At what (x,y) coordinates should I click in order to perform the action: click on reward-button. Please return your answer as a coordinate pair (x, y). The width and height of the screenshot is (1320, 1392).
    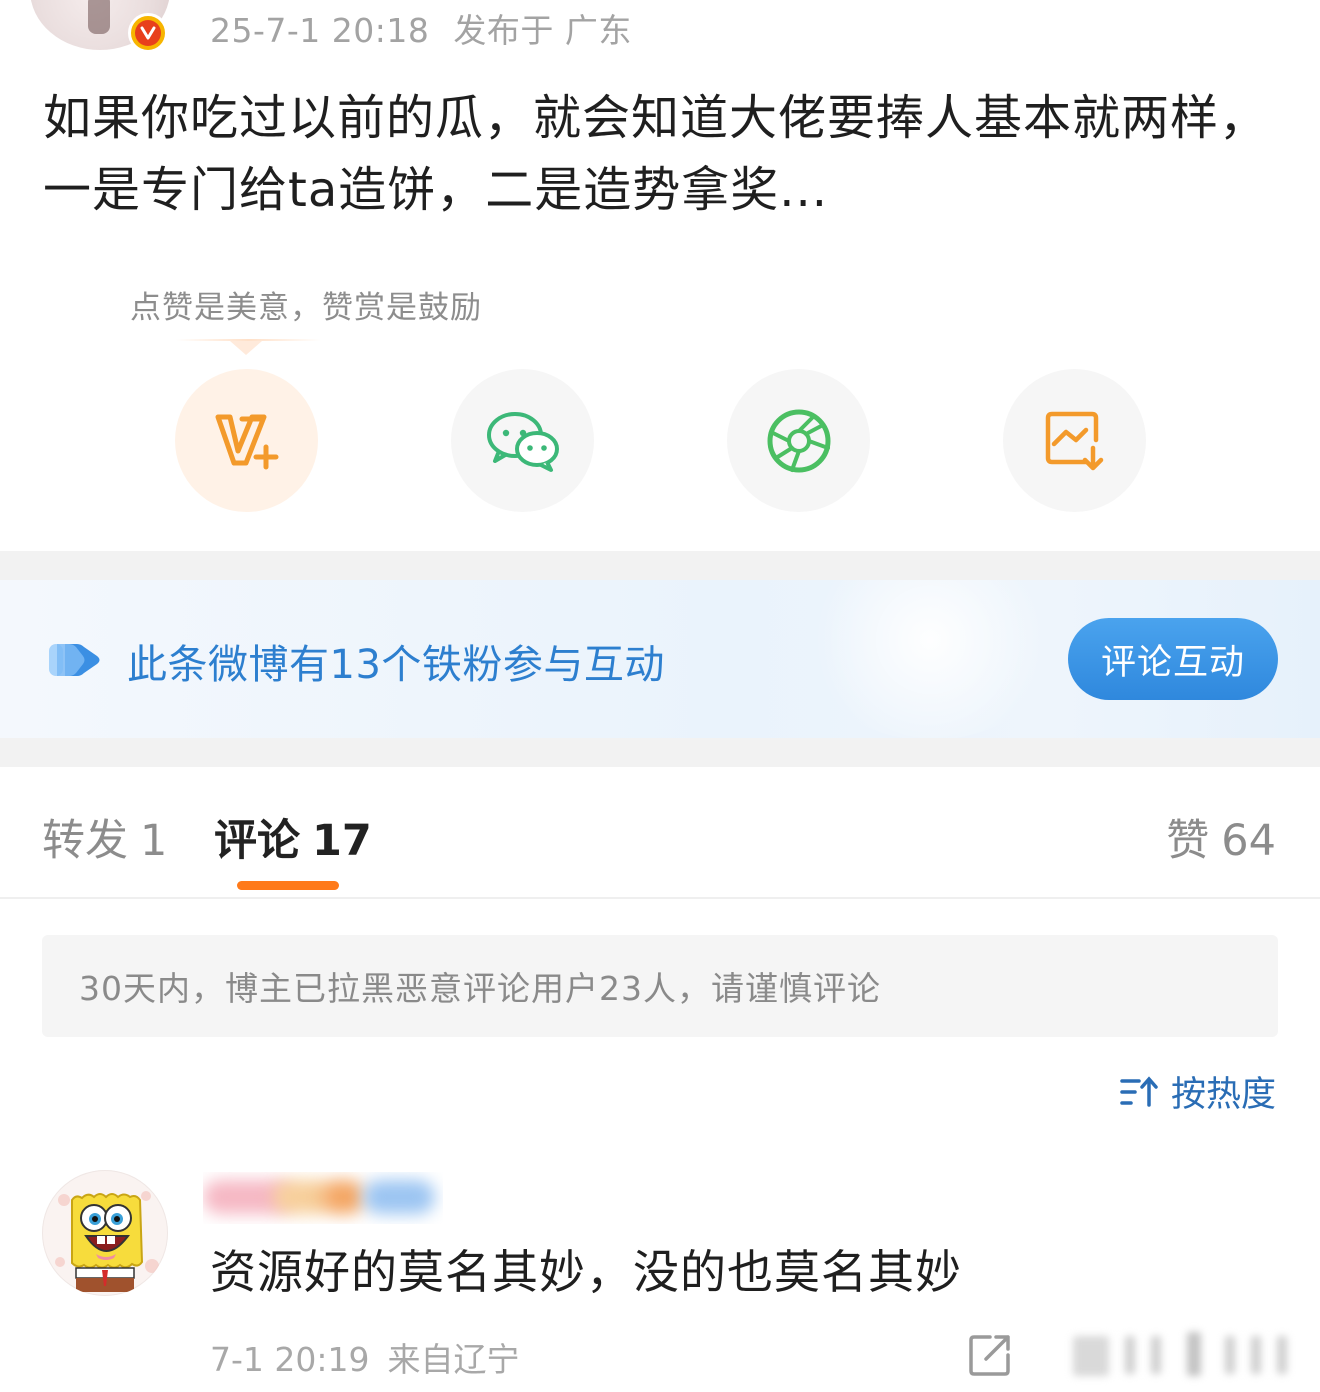
    Looking at the image, I should click on (246, 440).